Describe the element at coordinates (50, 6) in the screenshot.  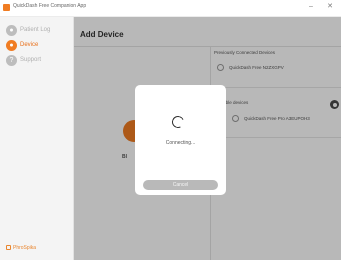
I see `window-title: QuickDash Free Companion App` at that location.